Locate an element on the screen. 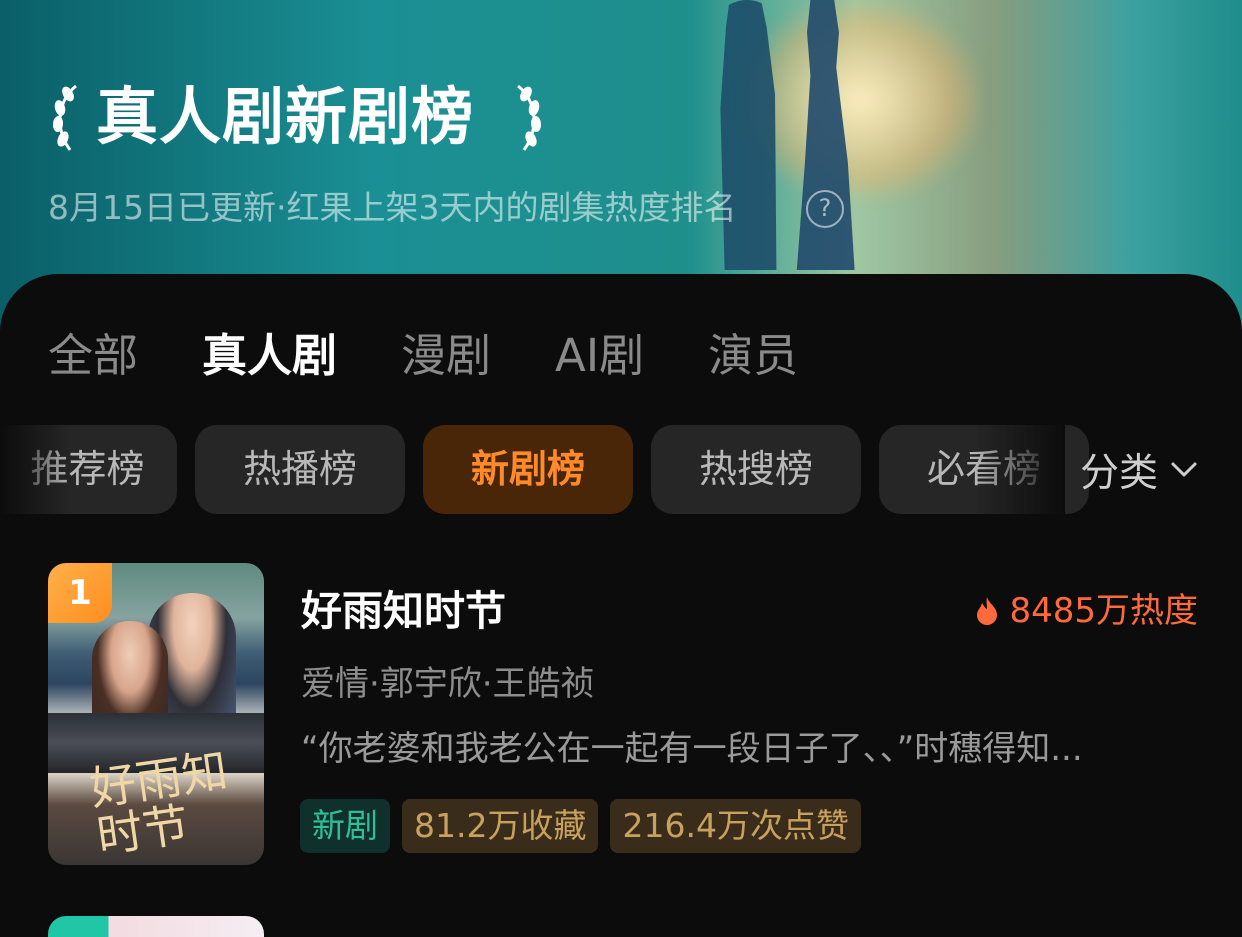 The height and width of the screenshot is (937, 1242). drama-poster: 好雨知时节 1 is located at coordinates (156, 714).